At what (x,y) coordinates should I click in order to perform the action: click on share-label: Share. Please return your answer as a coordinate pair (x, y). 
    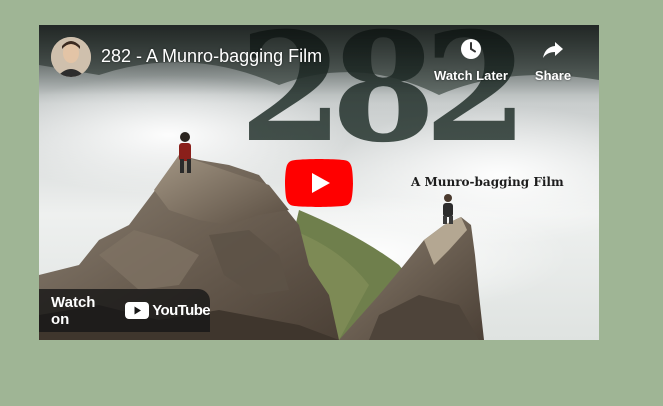
    Looking at the image, I should click on (553, 75).